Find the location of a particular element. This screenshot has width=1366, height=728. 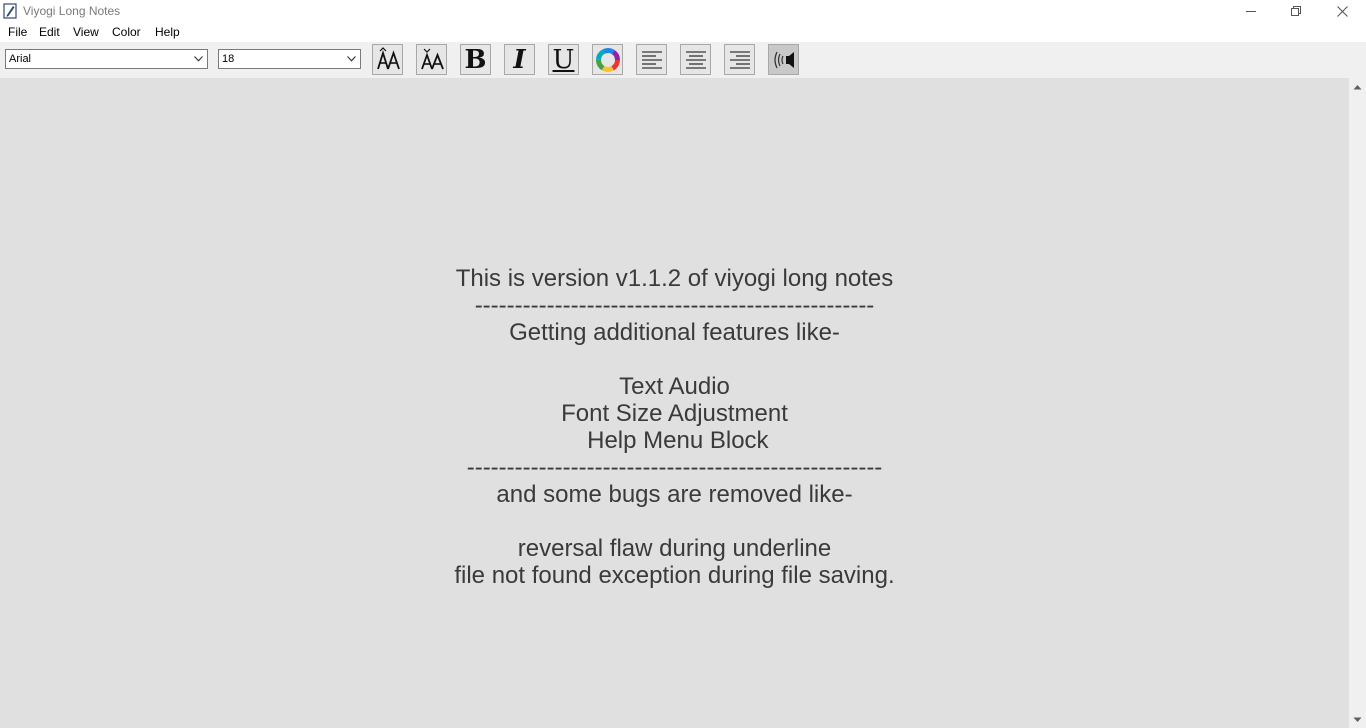

arrow-down-icon is located at coordinates (1357, 719).